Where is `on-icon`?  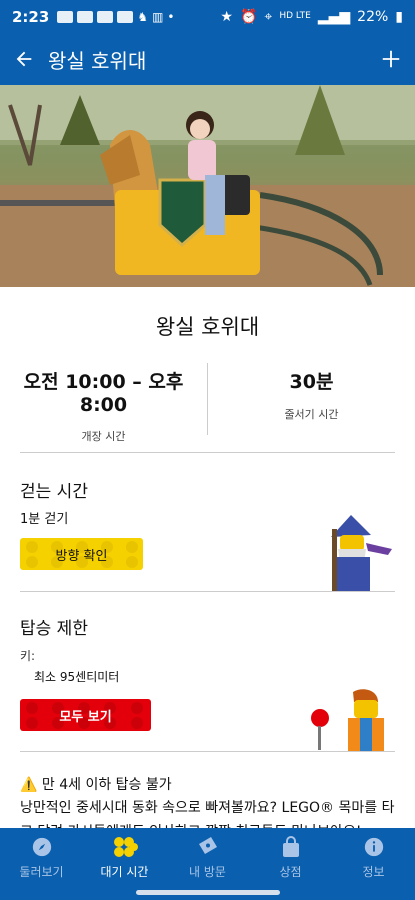 on-icon is located at coordinates (85, 16).